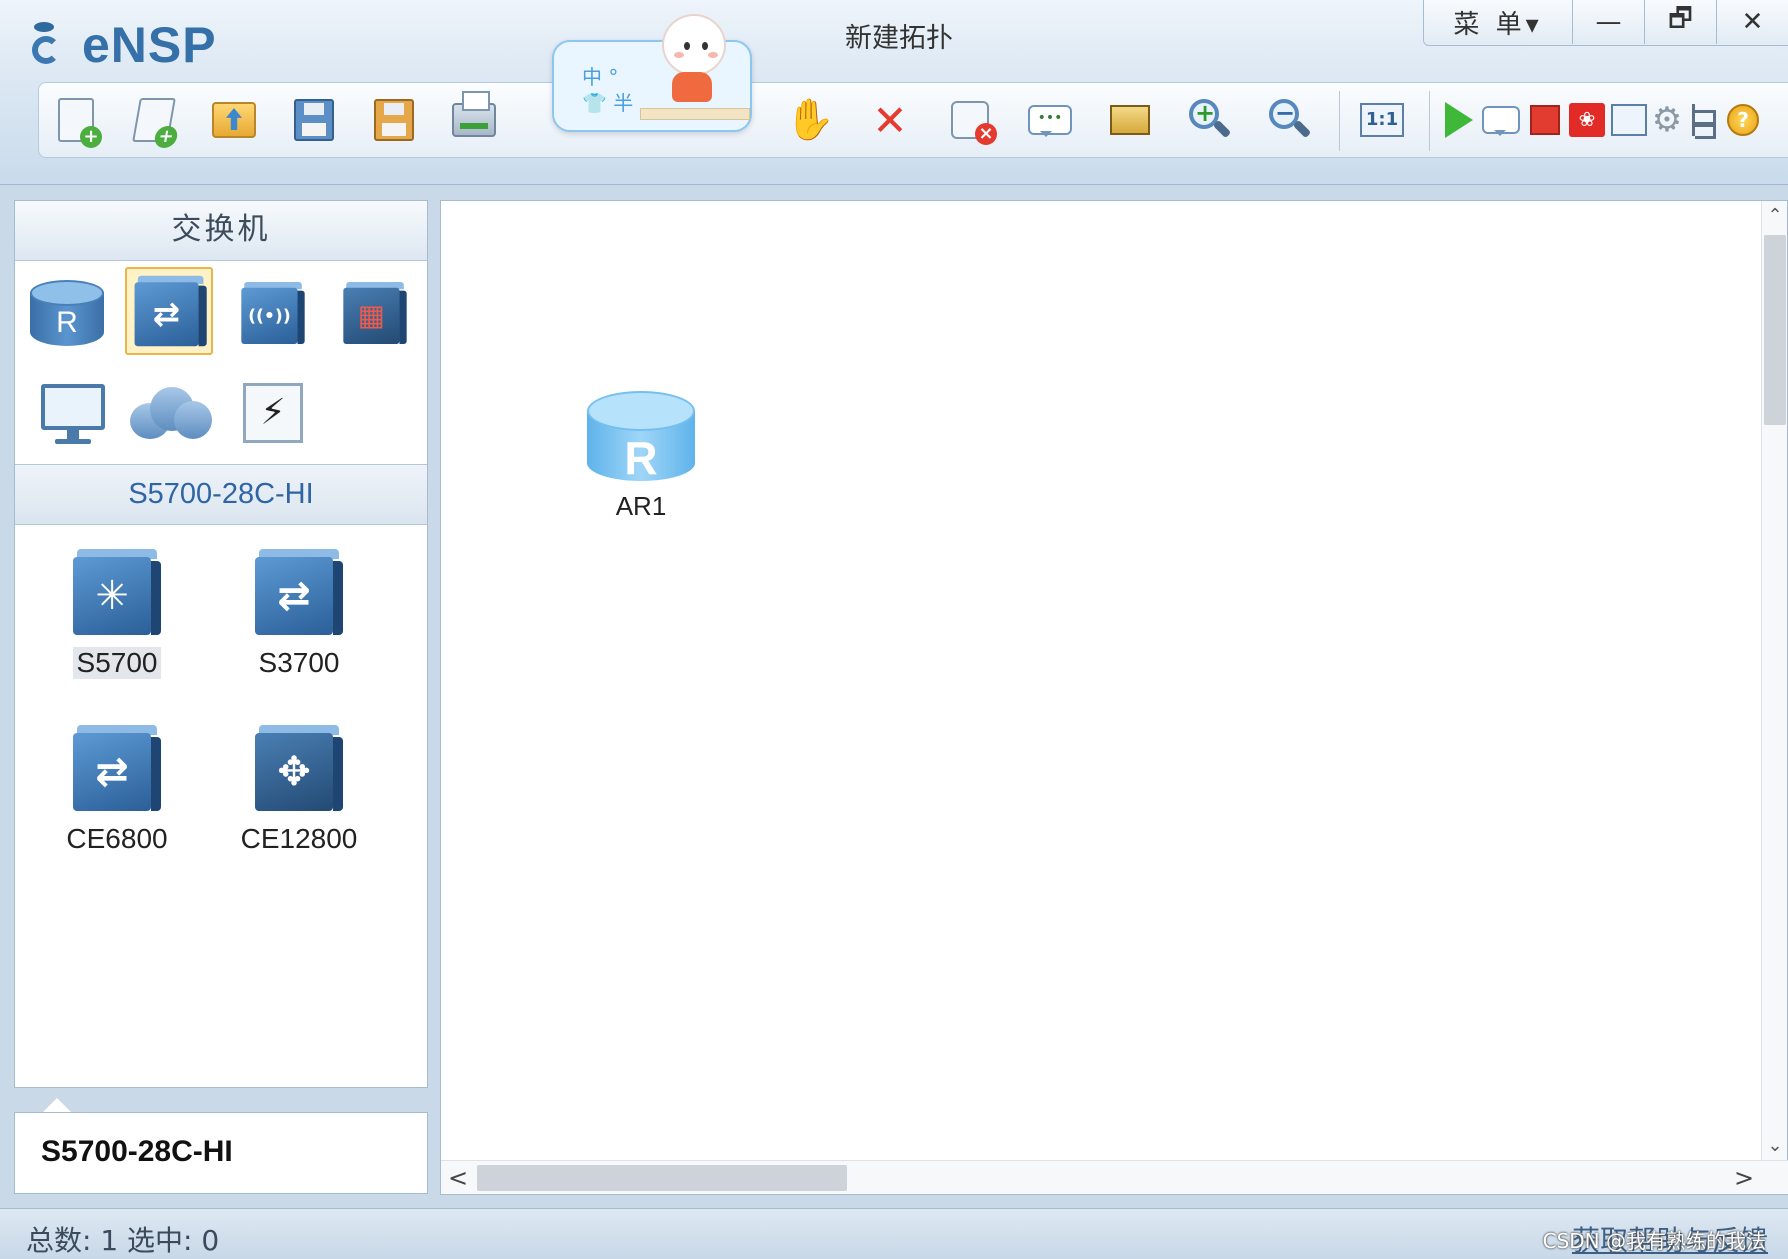  I want to click on device-s5700: ✳ S5700, so click(117, 614).